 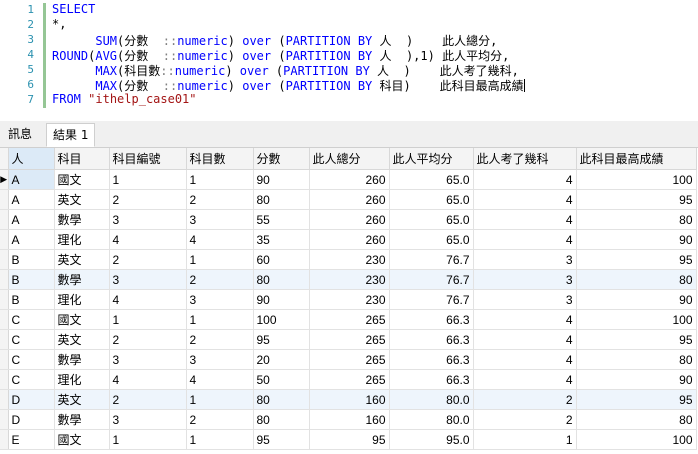 I want to click on table-cell: A, so click(x=31, y=199).